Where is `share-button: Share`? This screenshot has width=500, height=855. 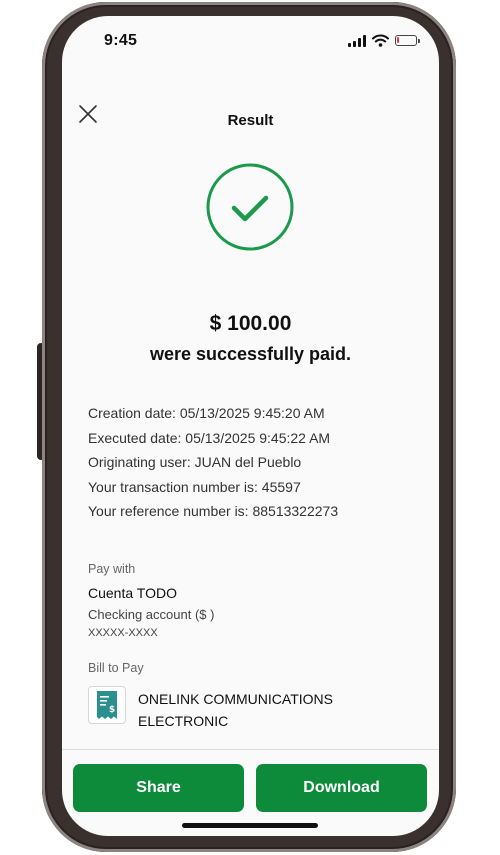
share-button: Share is located at coordinates (158, 788).